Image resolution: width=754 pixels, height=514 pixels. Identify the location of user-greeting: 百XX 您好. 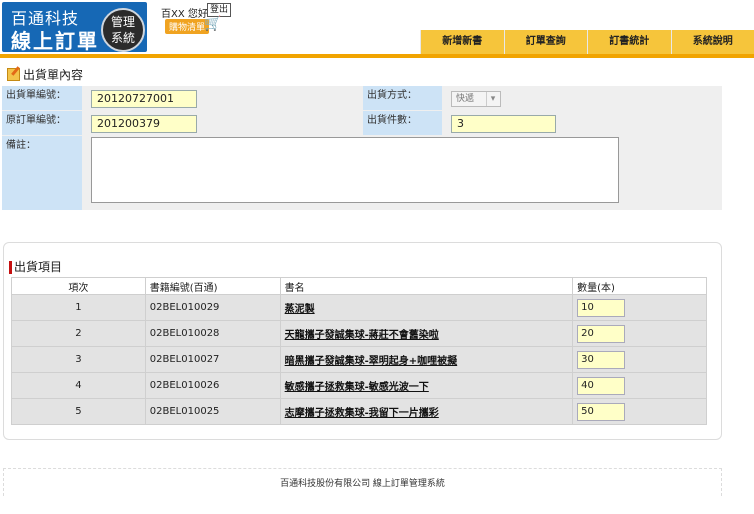
(184, 14).